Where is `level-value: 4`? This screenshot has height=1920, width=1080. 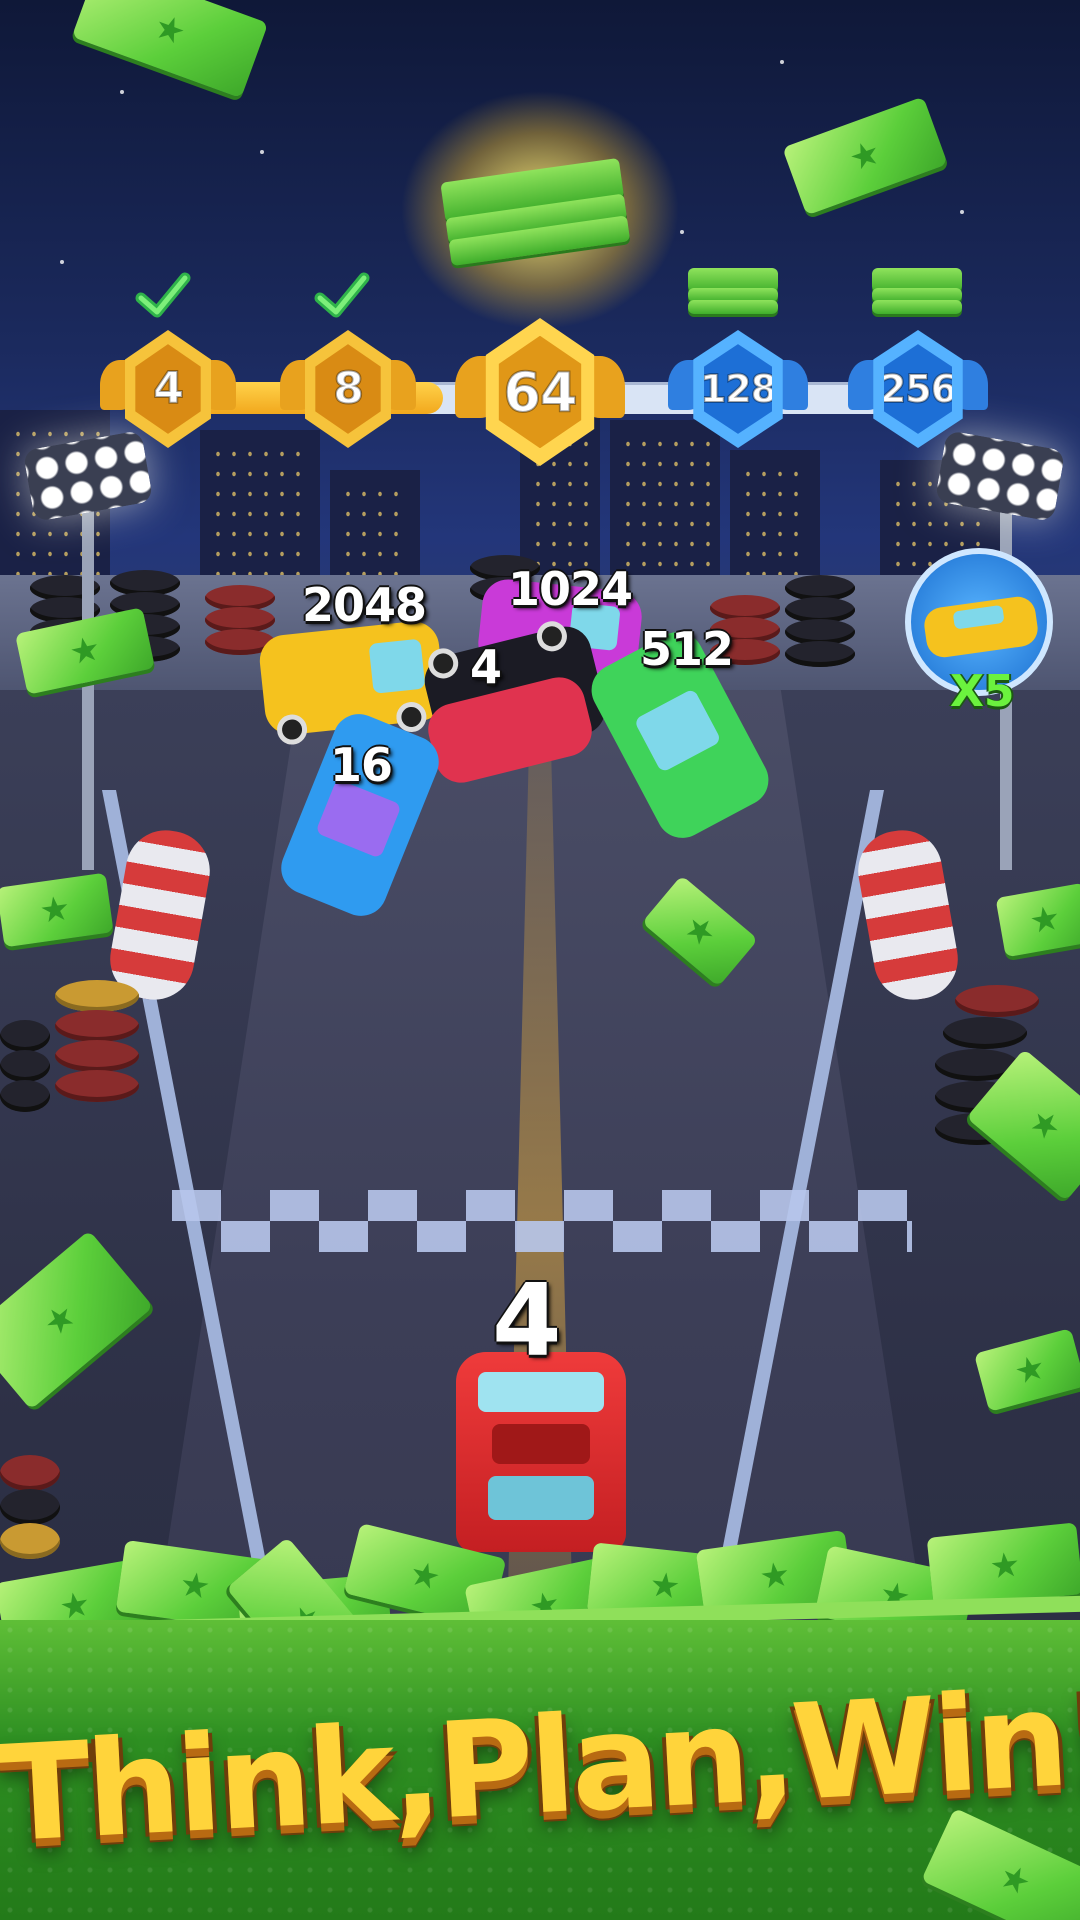 level-value: 4 is located at coordinates (168, 388).